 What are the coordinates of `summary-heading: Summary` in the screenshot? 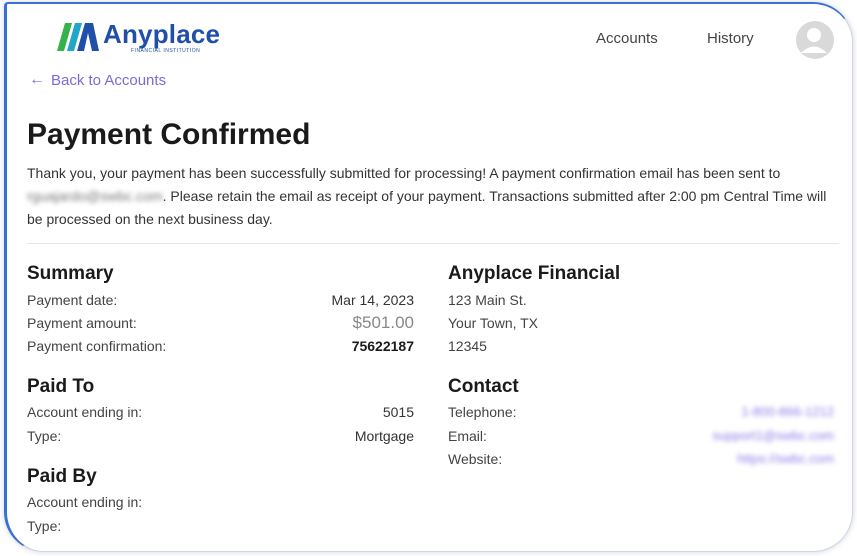 It's located at (70, 273).